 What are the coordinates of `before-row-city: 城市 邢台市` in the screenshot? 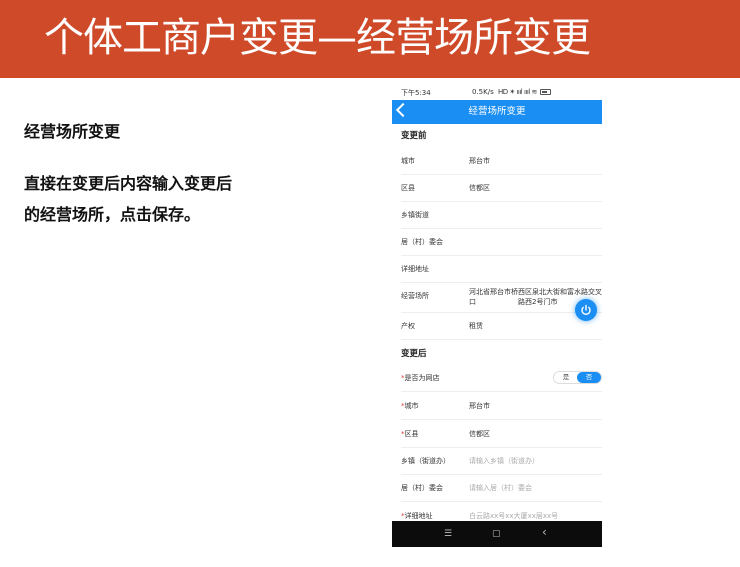 It's located at (501, 161).